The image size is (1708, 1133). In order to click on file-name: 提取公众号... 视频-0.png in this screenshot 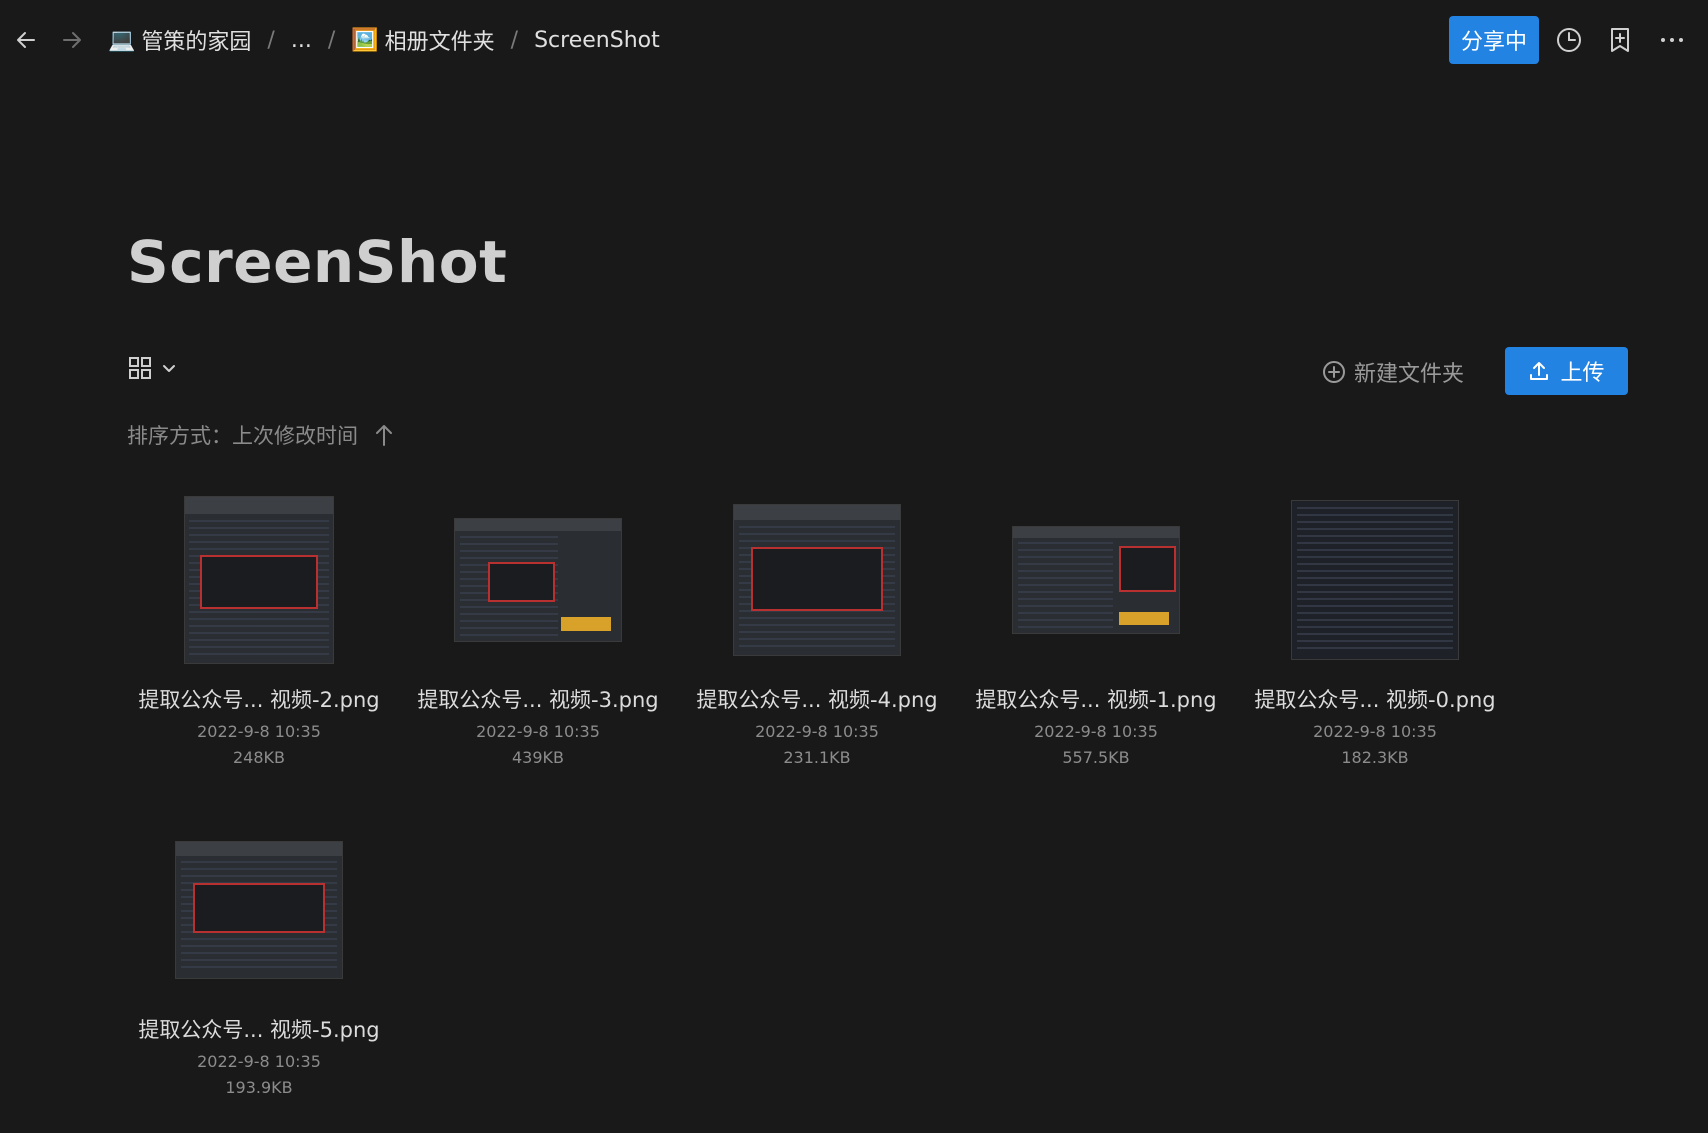, I will do `click(1375, 700)`.